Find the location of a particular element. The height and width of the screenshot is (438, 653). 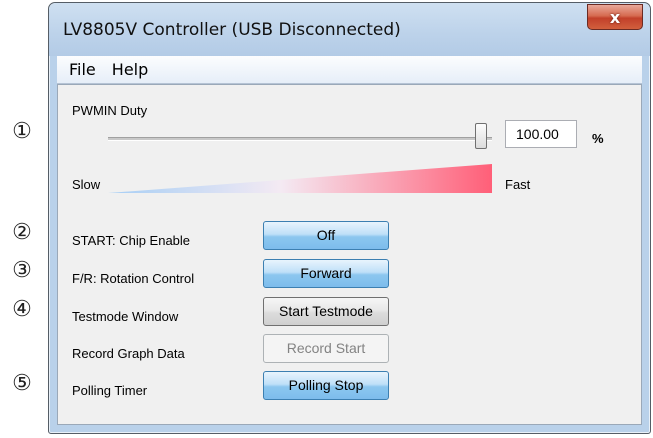

chip-enable-button: Off is located at coordinates (326, 235).